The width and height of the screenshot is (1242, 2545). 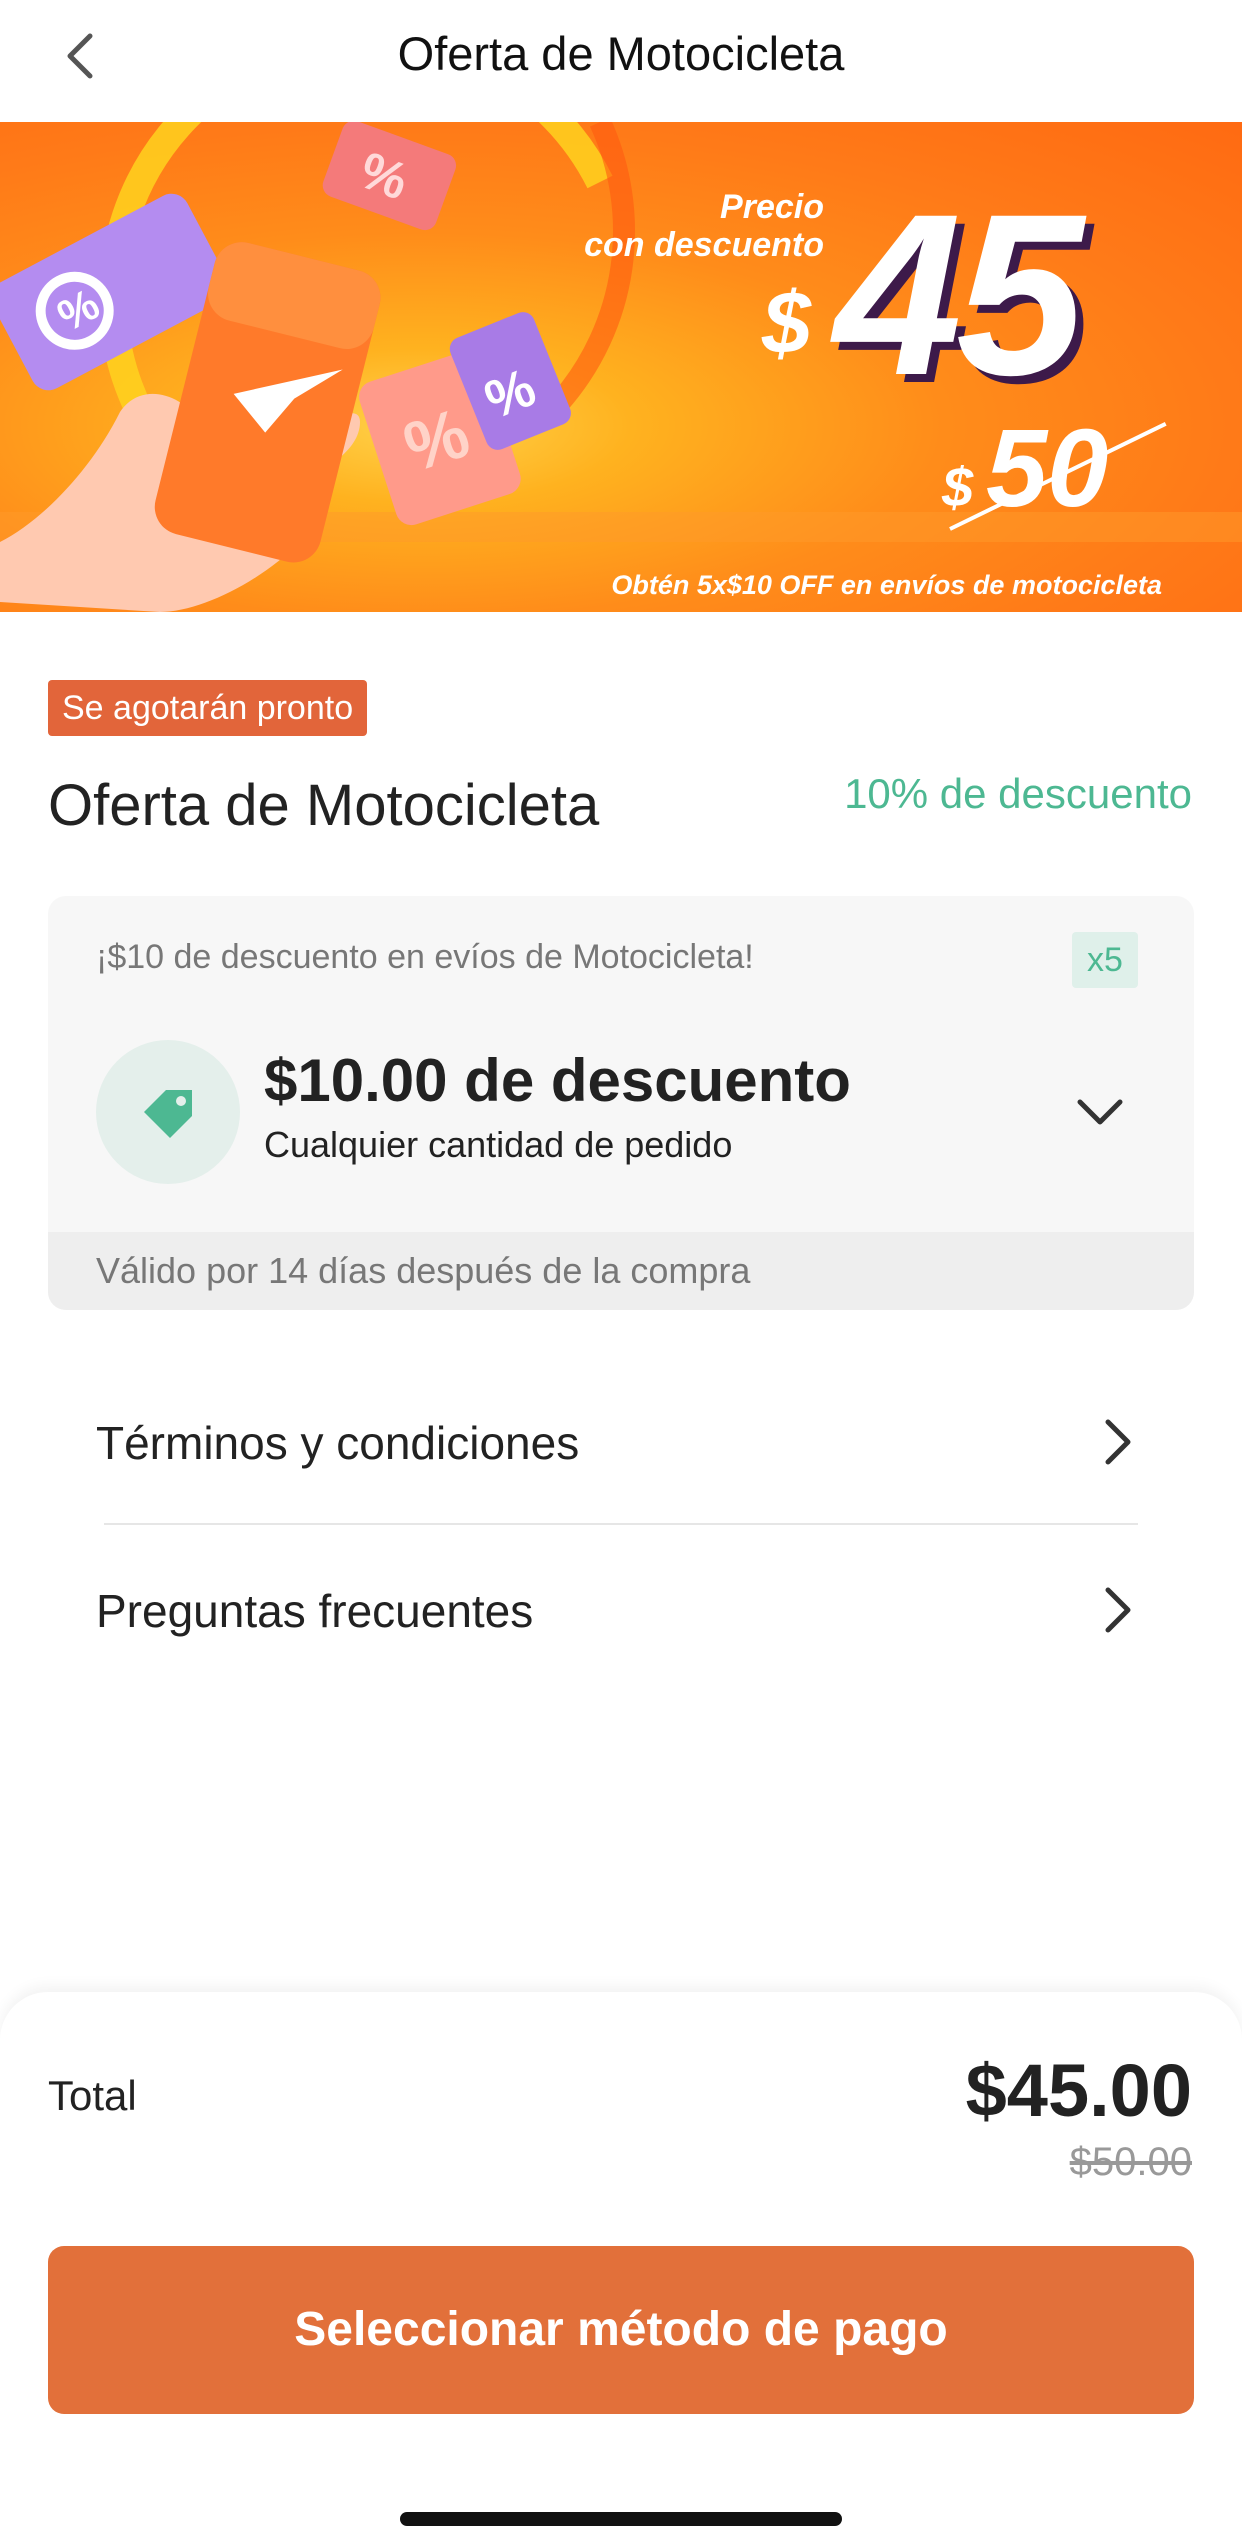 I want to click on faq-label: Preguntas frecuentes, so click(x=315, y=1611).